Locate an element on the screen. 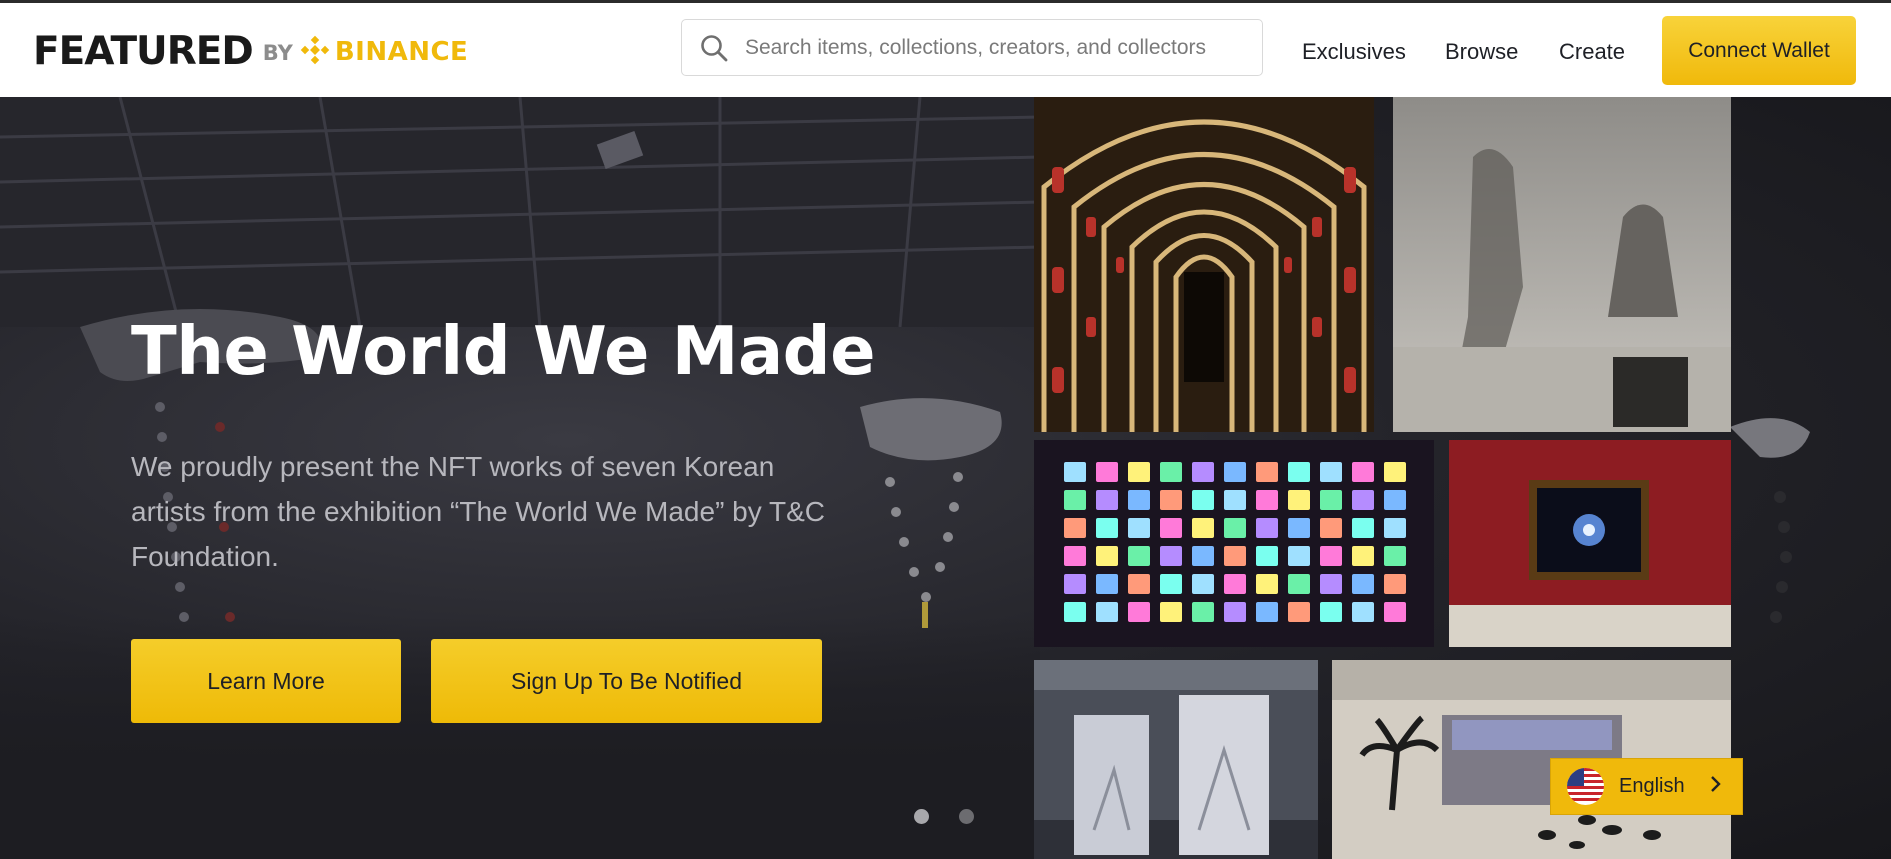  sign-up-notified-button: Sign Up To Be Notified is located at coordinates (626, 681).